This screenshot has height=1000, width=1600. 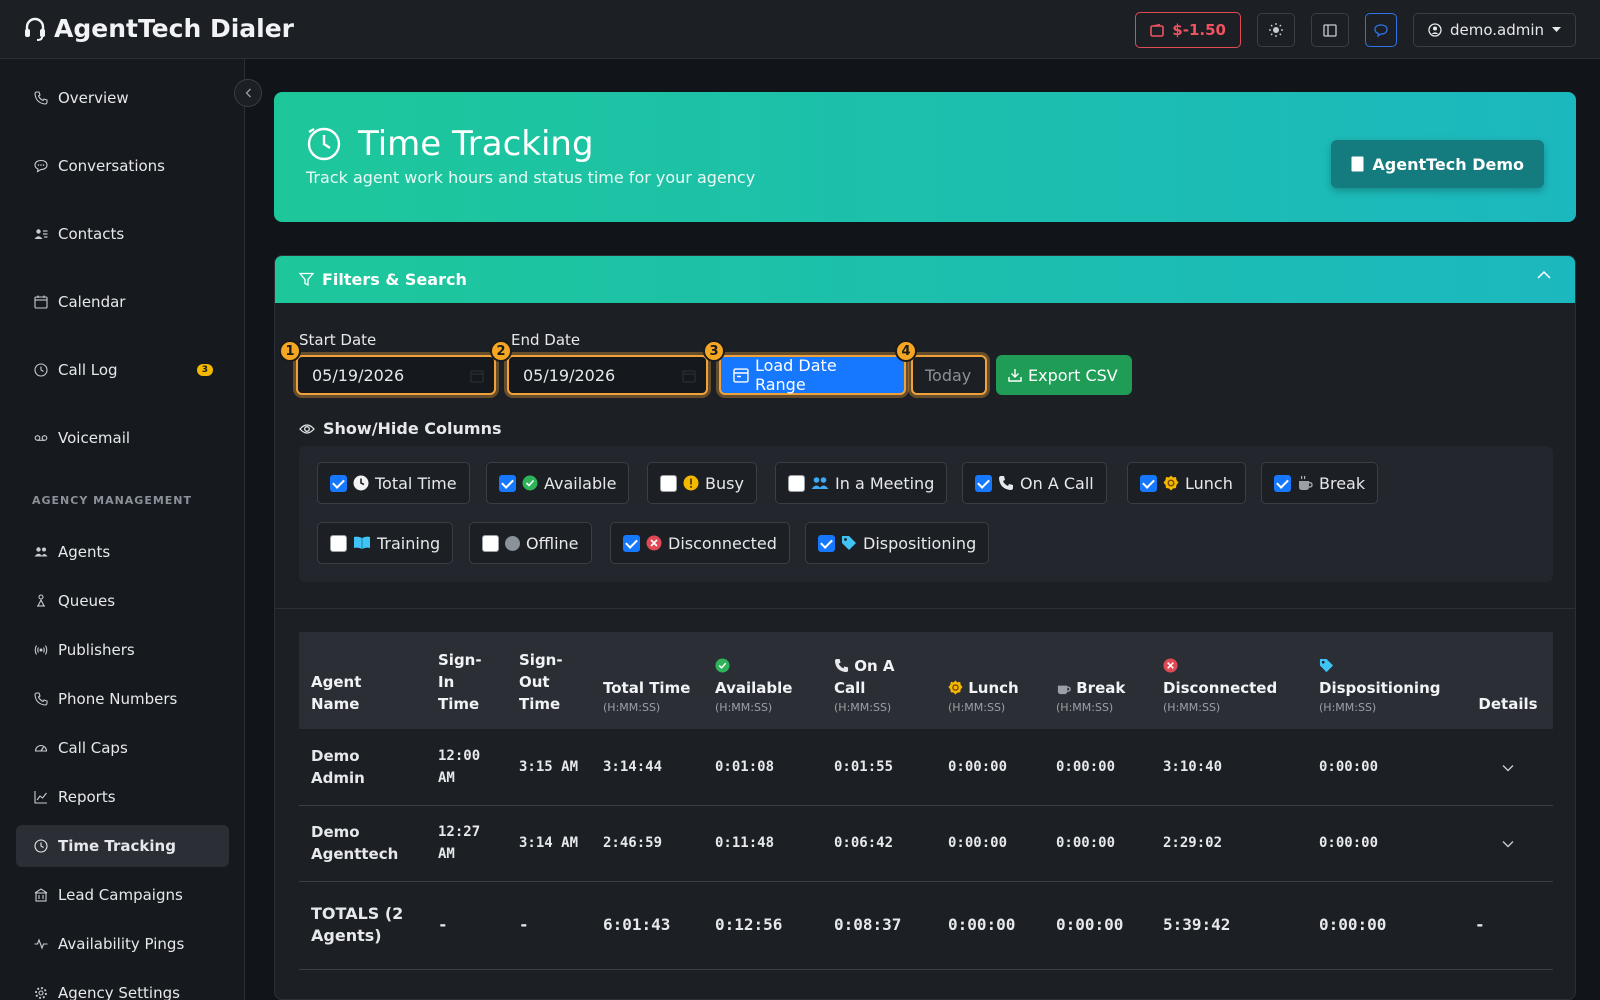 What do you see at coordinates (122, 370) in the screenshot?
I see `sidebar-item-call-log: Call Log 3` at bounding box center [122, 370].